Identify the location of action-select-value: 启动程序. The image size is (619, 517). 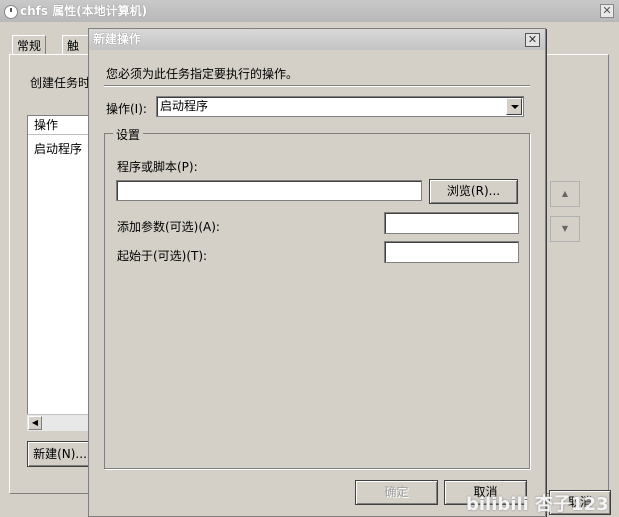
(184, 106).